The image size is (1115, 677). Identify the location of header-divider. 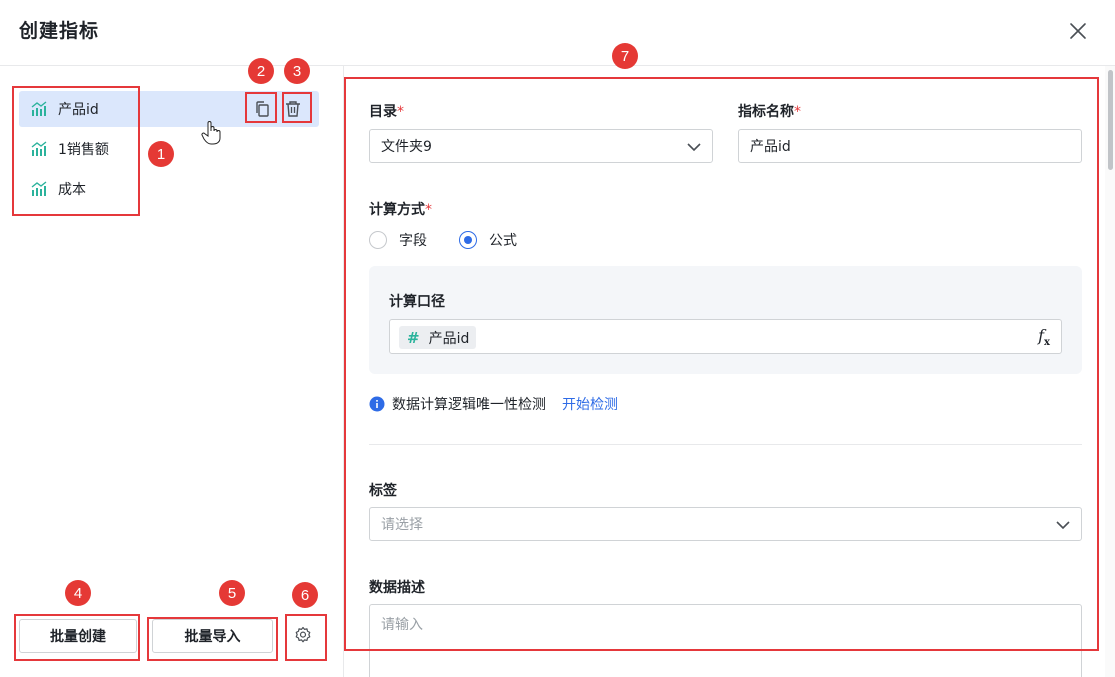
(557, 65).